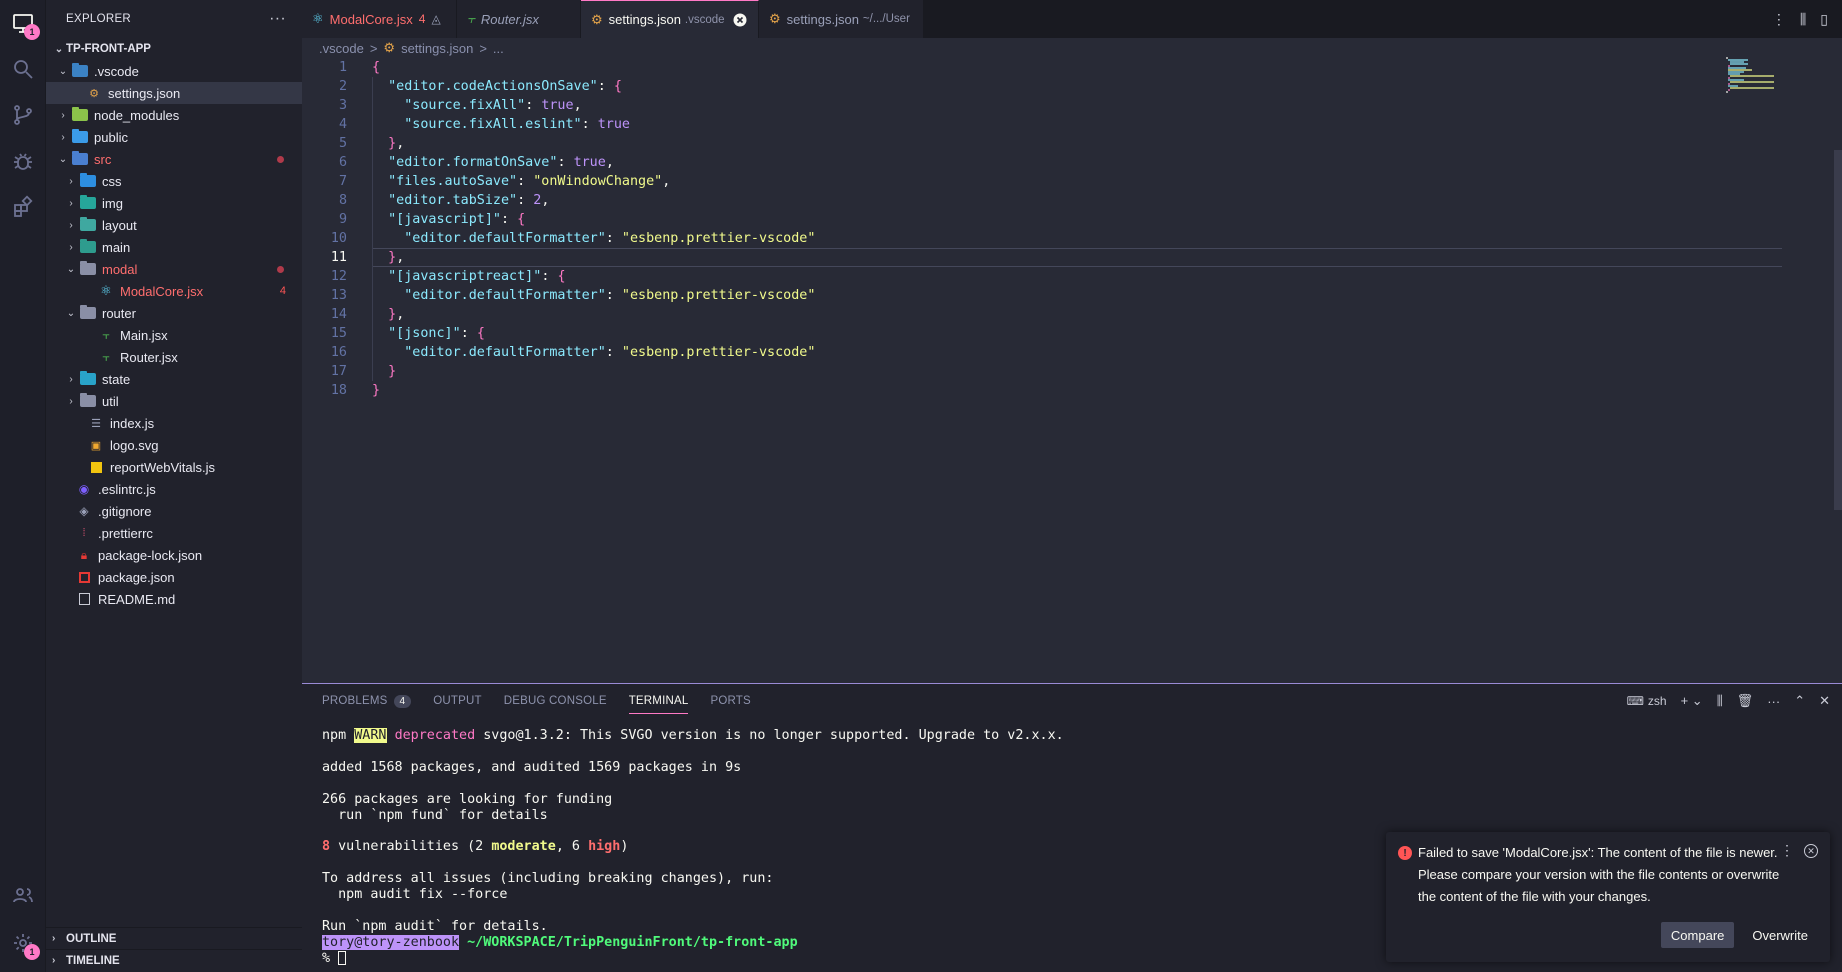 This screenshot has width=1842, height=972. What do you see at coordinates (88, 268) in the screenshot?
I see `modal-folder-icon` at bounding box center [88, 268].